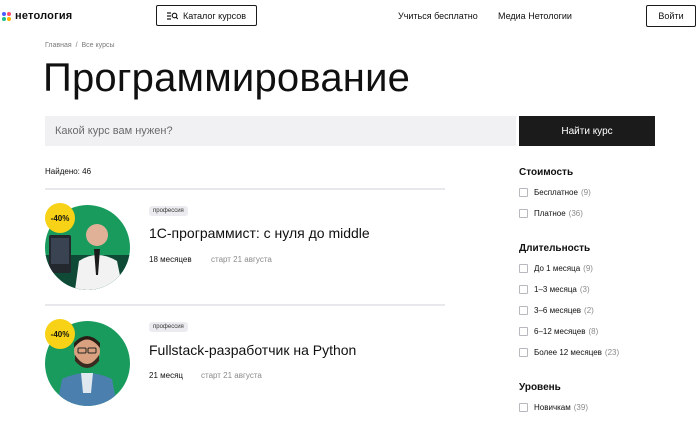 This screenshot has width=700, height=426. Describe the element at coordinates (227, 78) in the screenshot. I see `page-title: Программирование` at that location.